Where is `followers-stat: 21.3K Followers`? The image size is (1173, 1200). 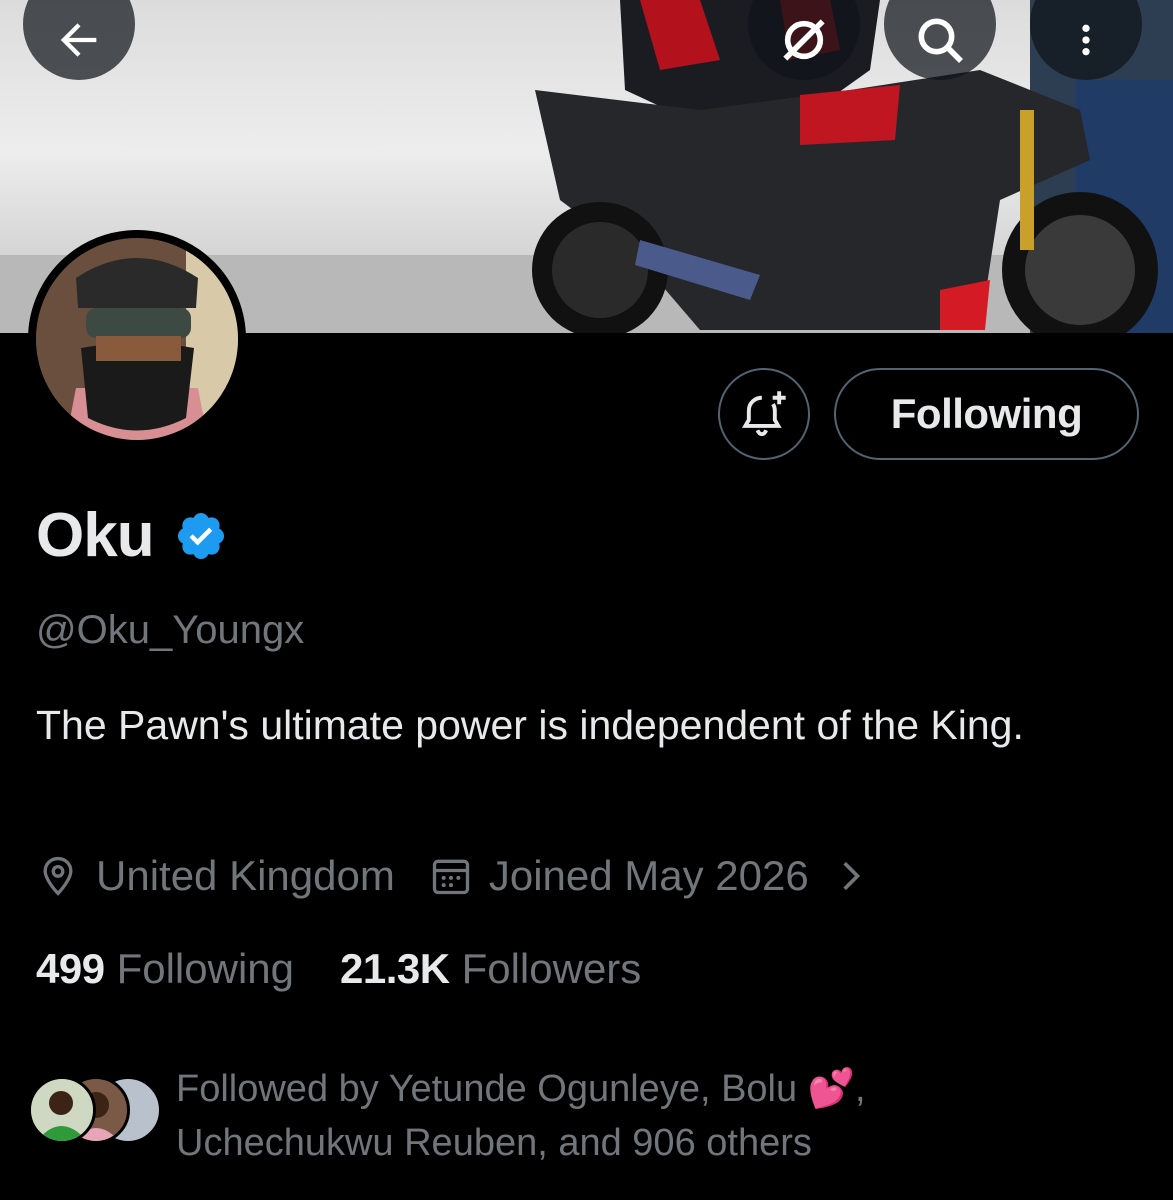 followers-stat: 21.3K Followers is located at coordinates (490, 969).